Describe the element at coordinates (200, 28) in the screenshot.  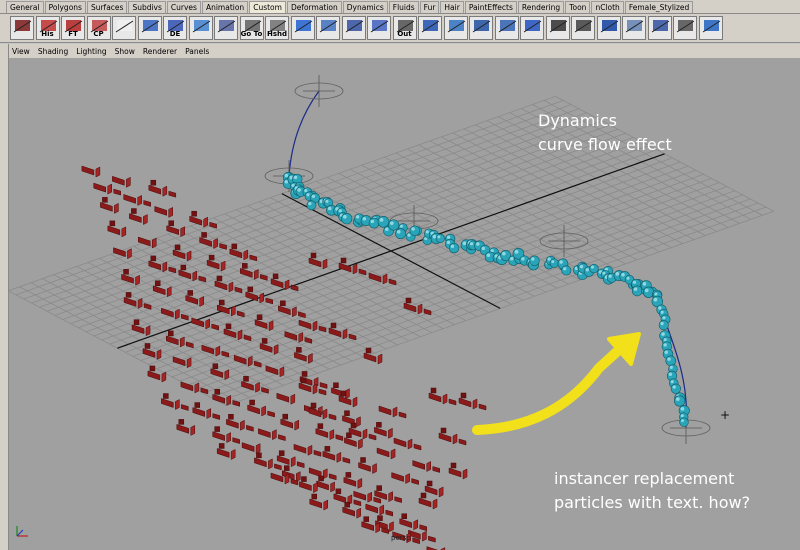
I see `grid-snap-icon` at that location.